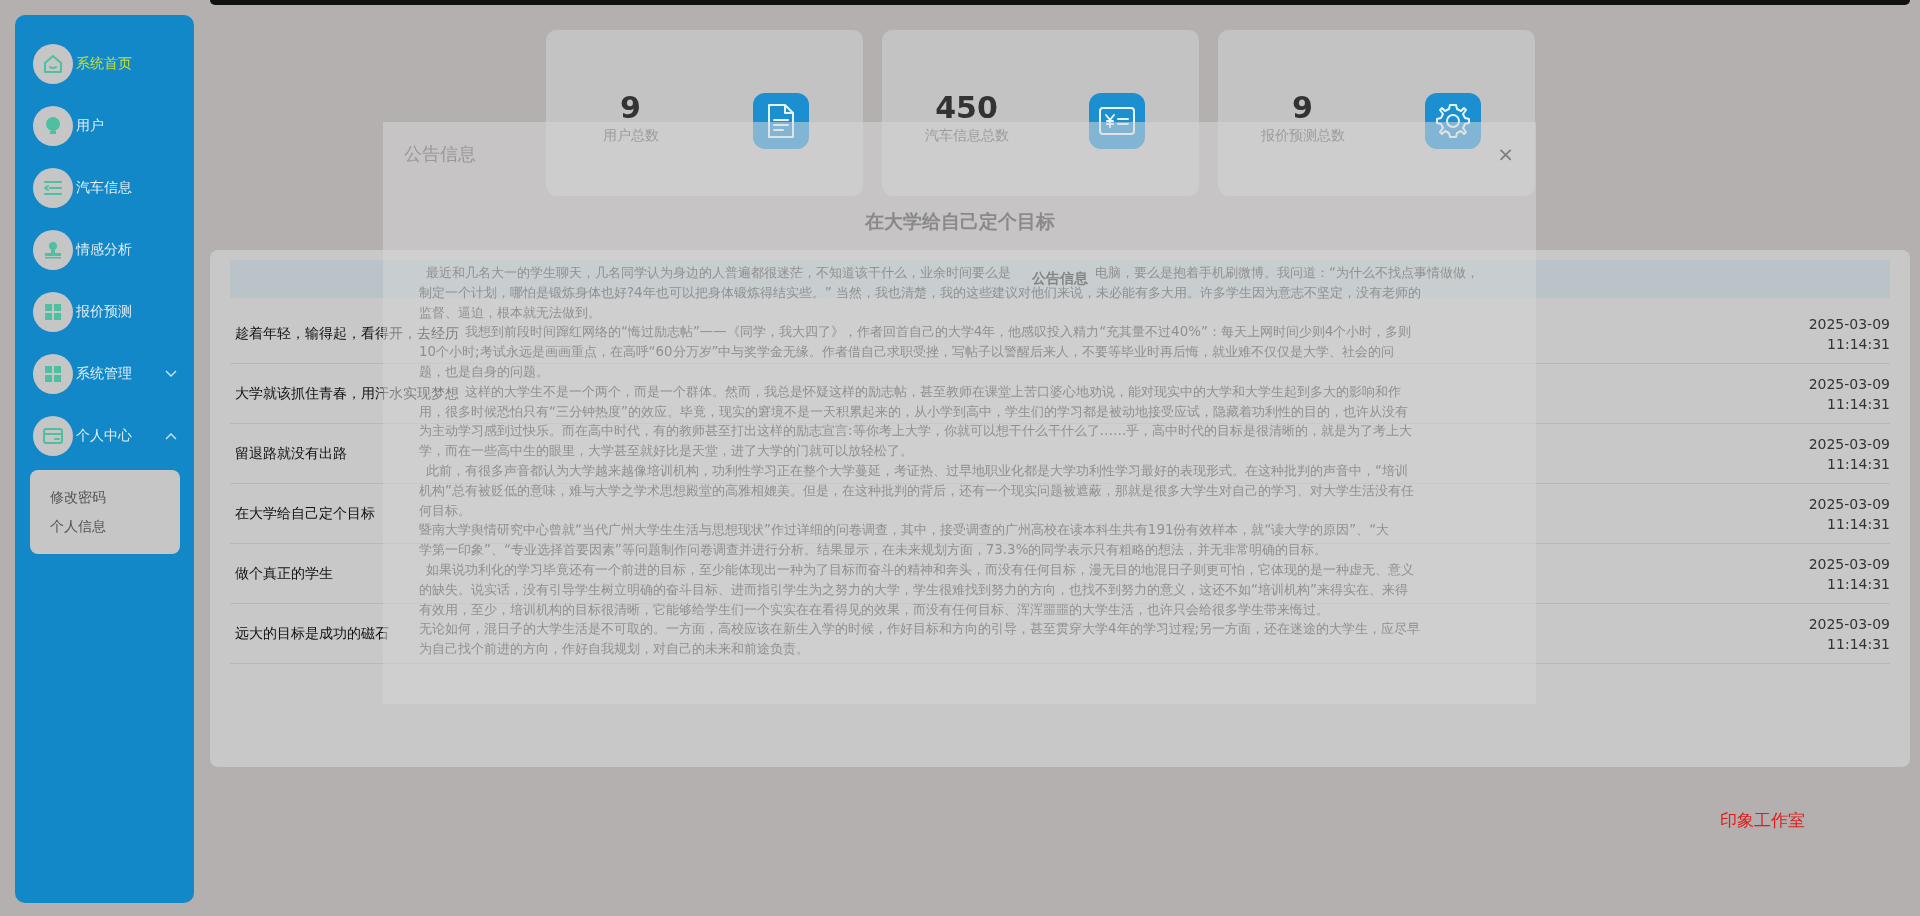  Describe the element at coordinates (780, 121) in the screenshot. I see `document-icon` at that location.